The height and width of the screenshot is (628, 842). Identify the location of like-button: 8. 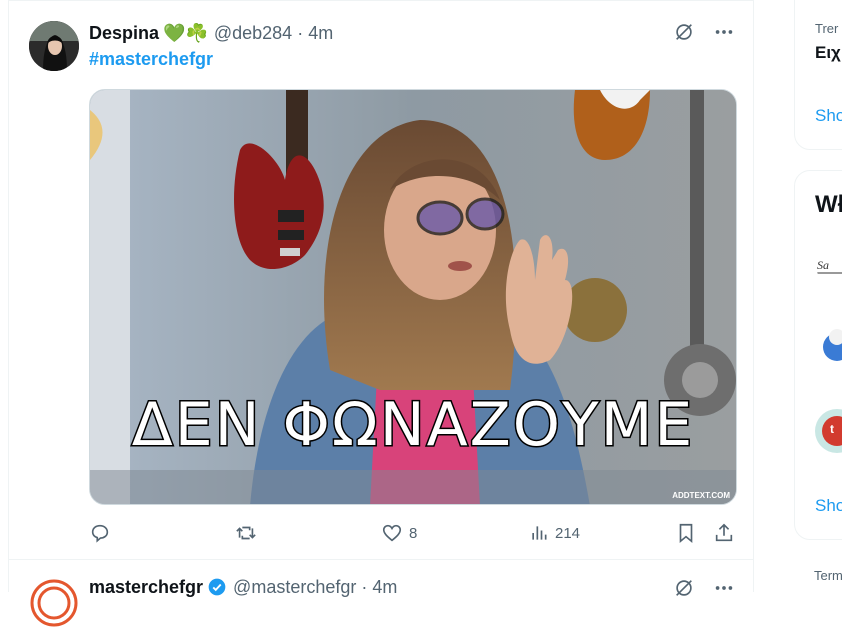
(399, 533).